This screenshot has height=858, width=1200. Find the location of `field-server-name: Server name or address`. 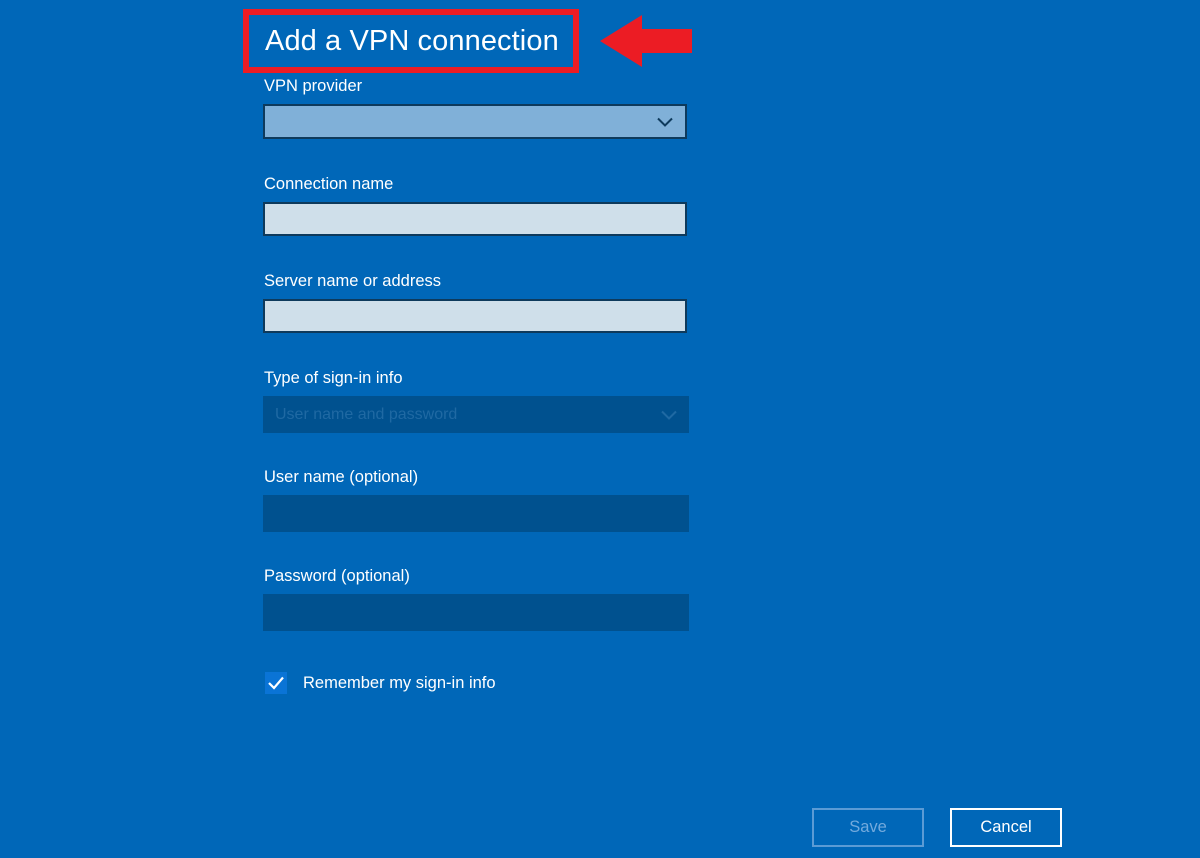

field-server-name: Server name or address is located at coordinates (476, 302).